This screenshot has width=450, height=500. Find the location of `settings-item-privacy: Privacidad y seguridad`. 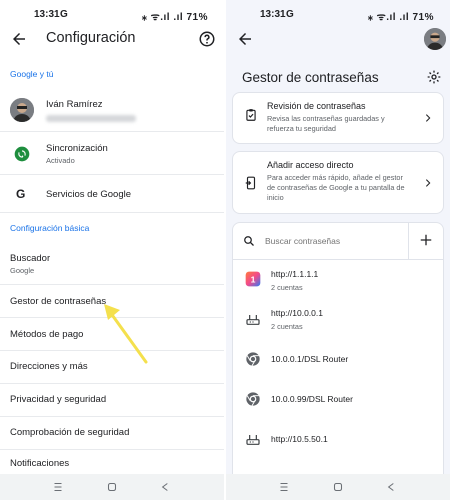

settings-item-privacy: Privacidad y seguridad is located at coordinates (112, 400).